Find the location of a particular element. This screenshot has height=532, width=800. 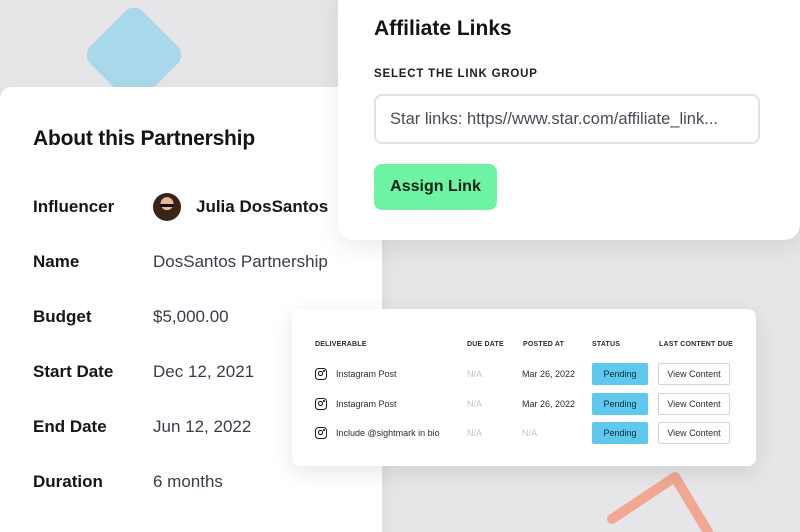

name-label: Name is located at coordinates (56, 261).